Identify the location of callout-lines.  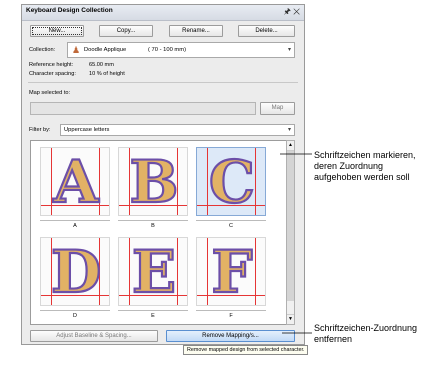
(296, 243).